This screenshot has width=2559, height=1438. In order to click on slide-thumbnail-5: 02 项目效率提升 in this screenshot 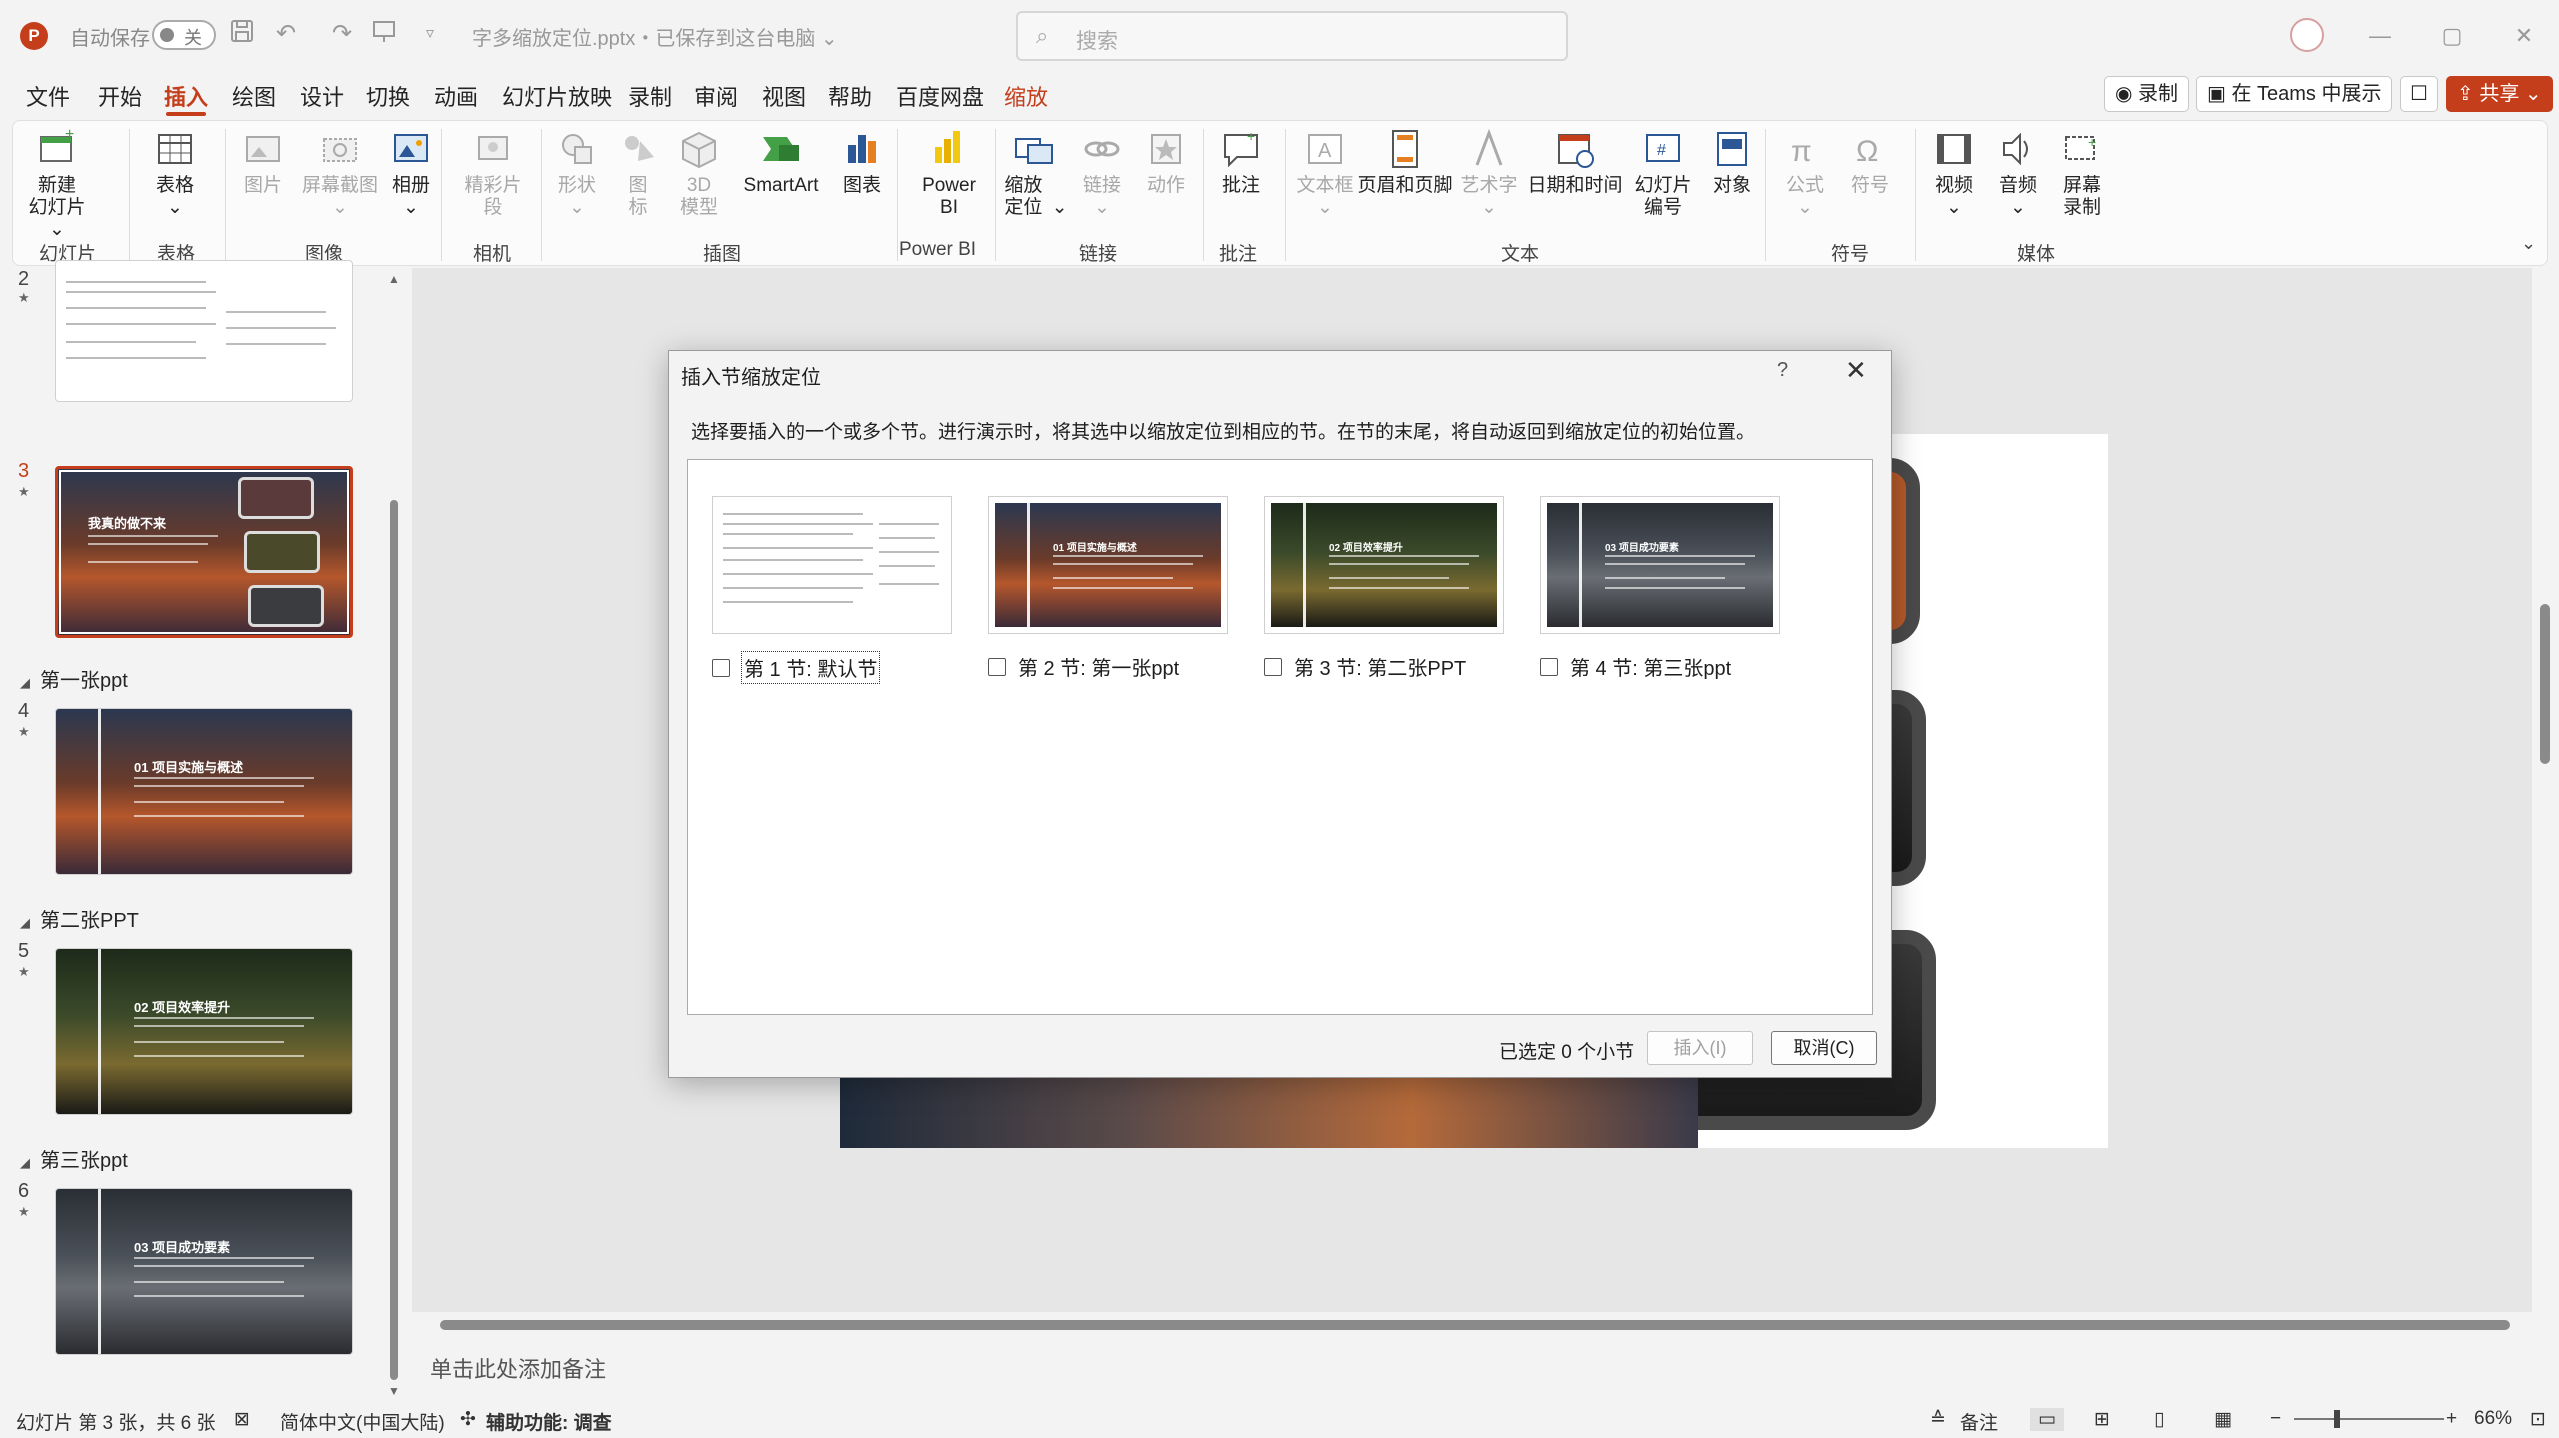, I will do `click(204, 1031)`.